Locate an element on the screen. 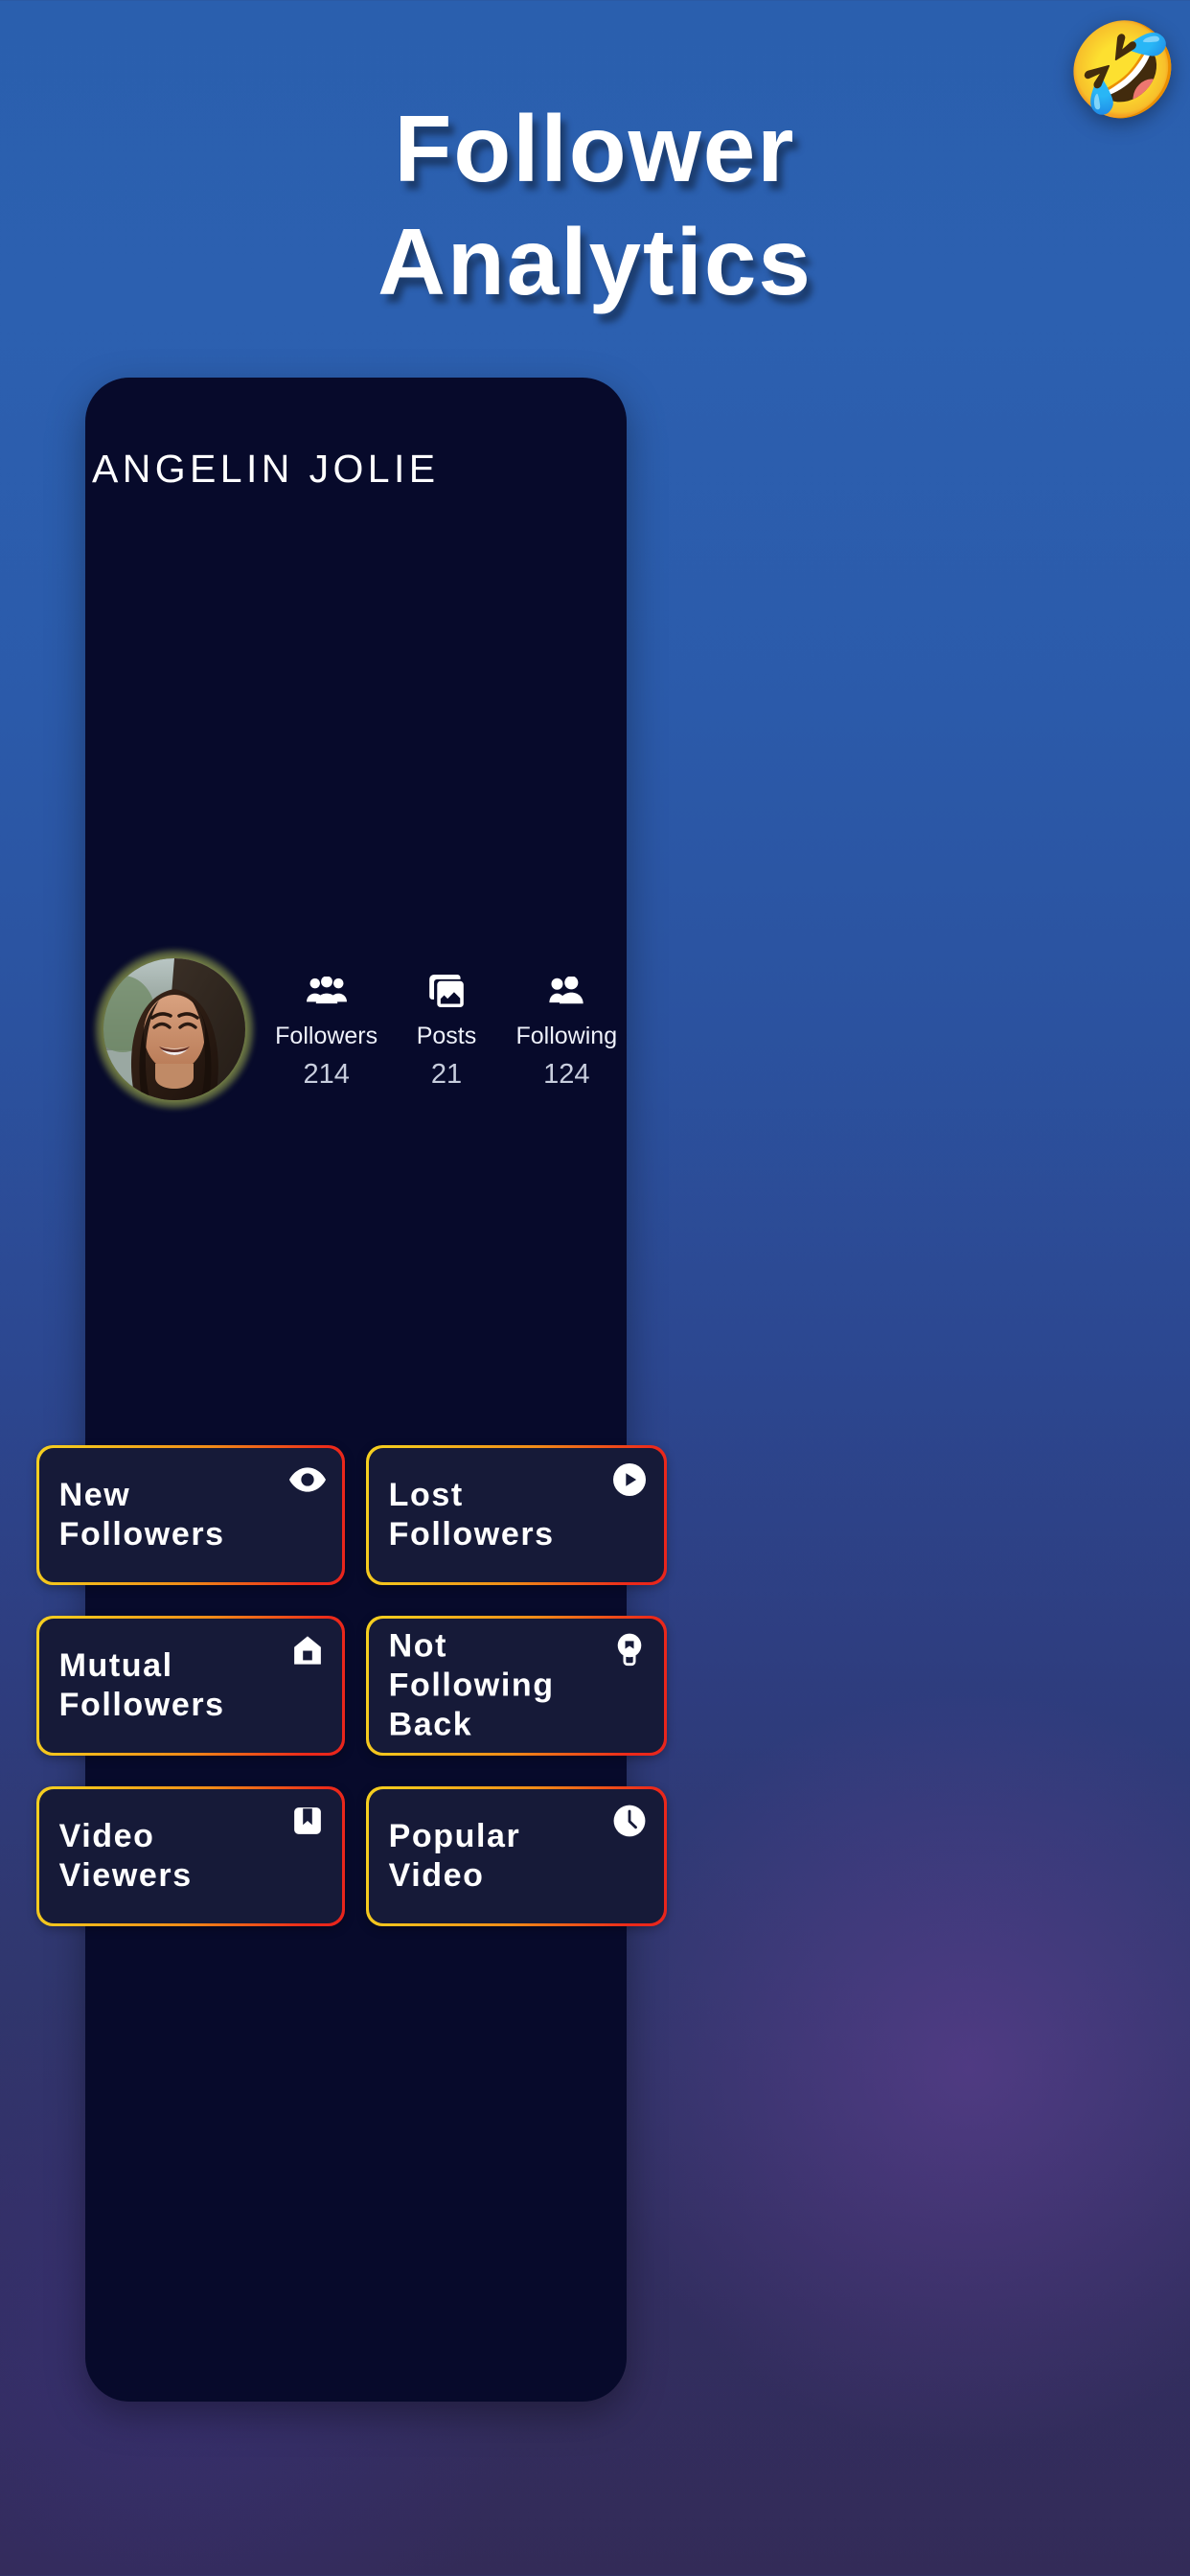  tile-label: Mutual Followers is located at coordinates (141, 1685).